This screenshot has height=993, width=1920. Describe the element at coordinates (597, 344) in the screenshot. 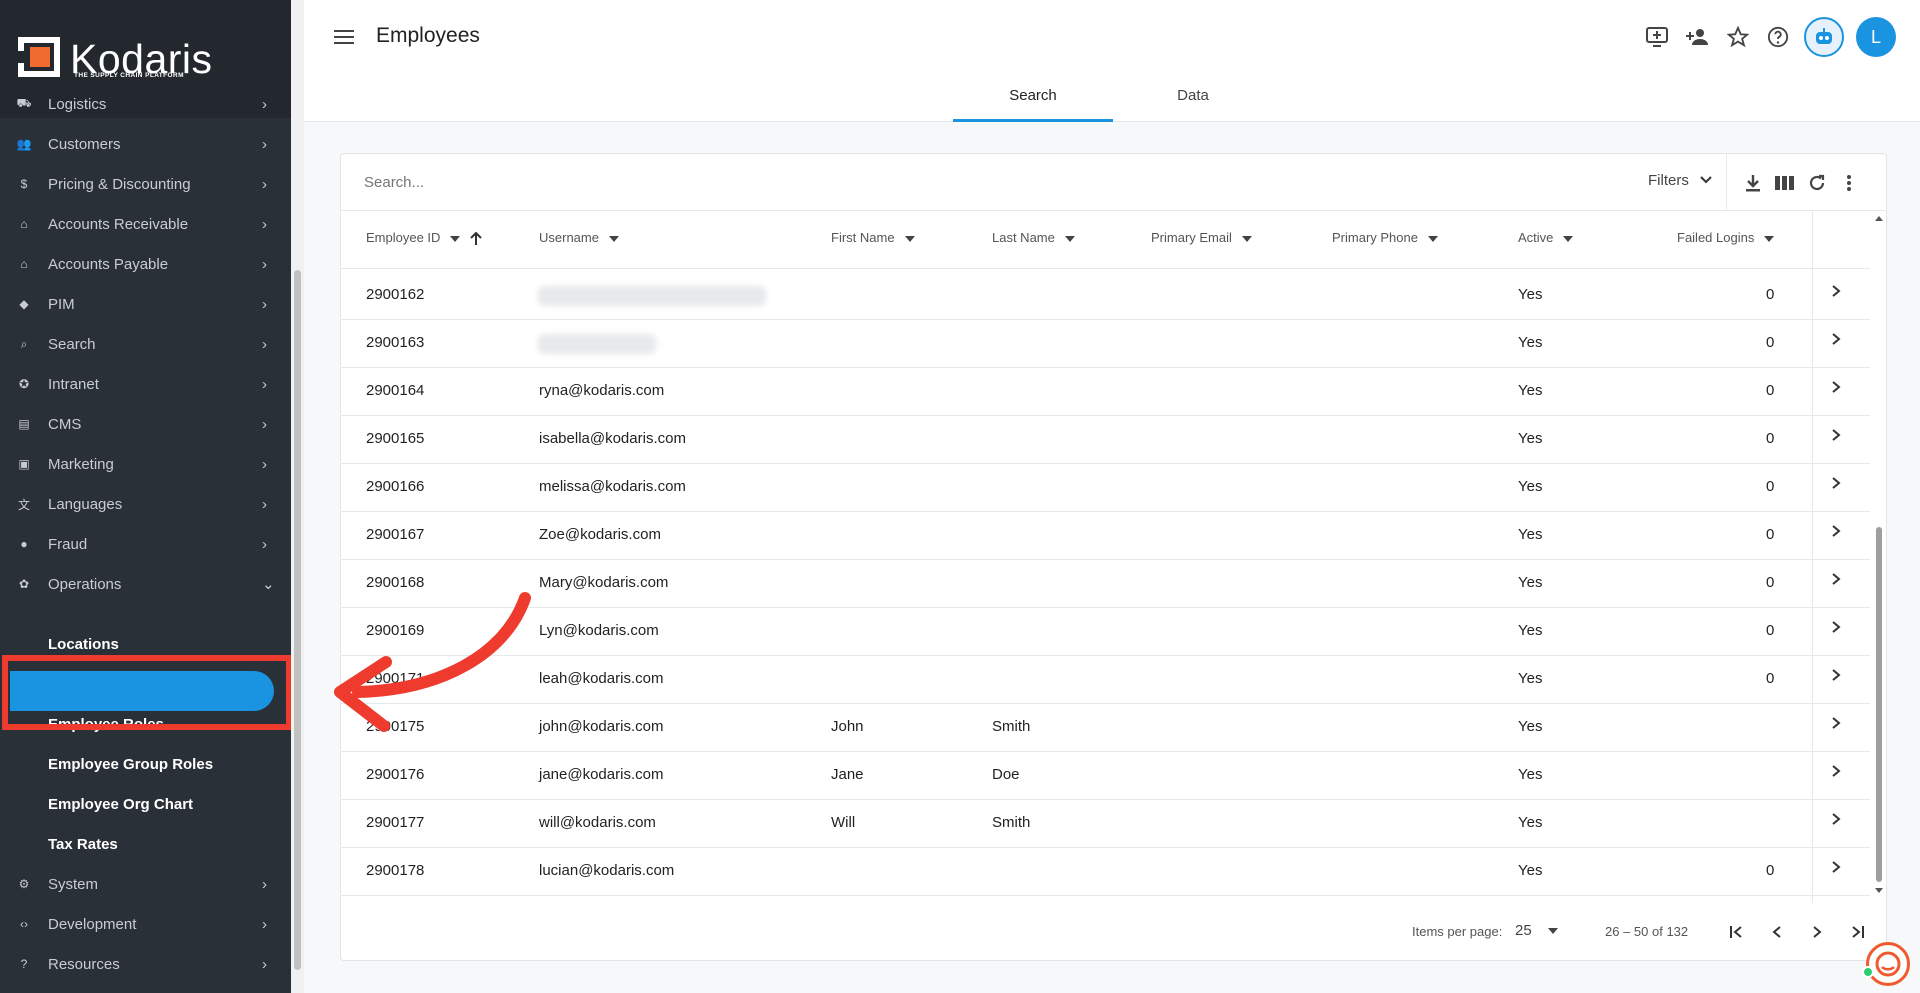

I see `redacted-username` at that location.